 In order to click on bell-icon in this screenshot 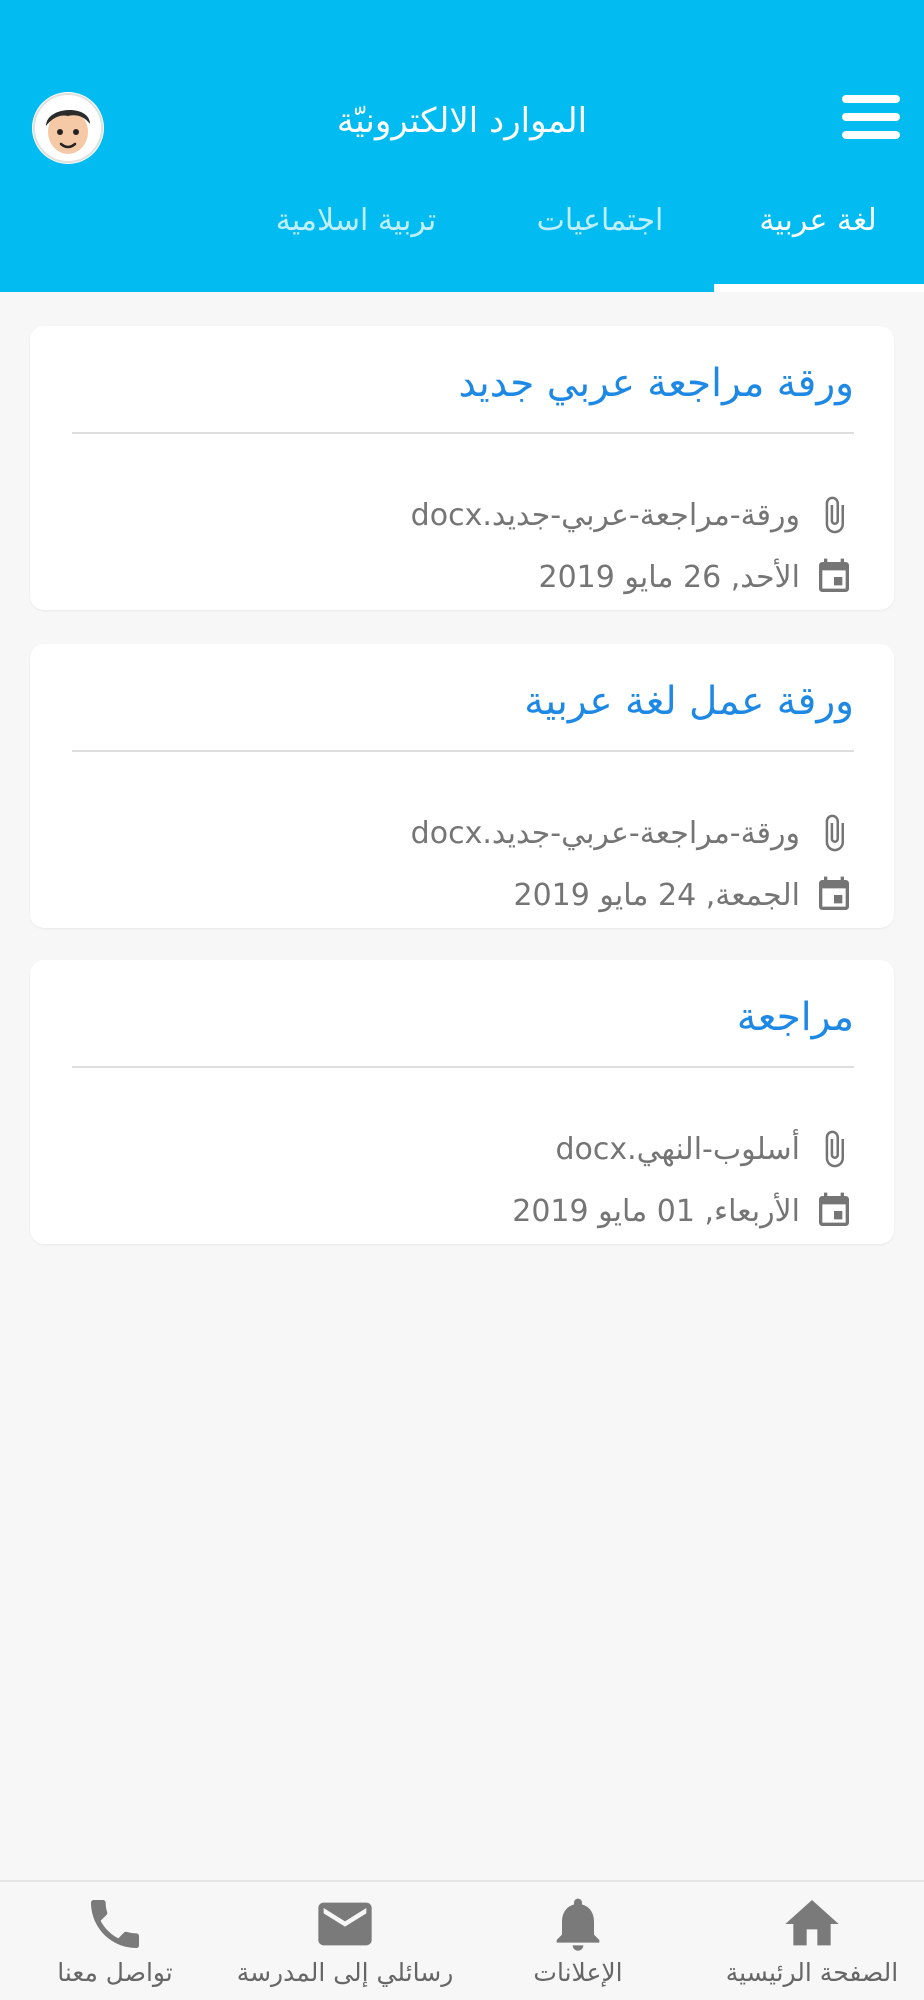, I will do `click(578, 1924)`.